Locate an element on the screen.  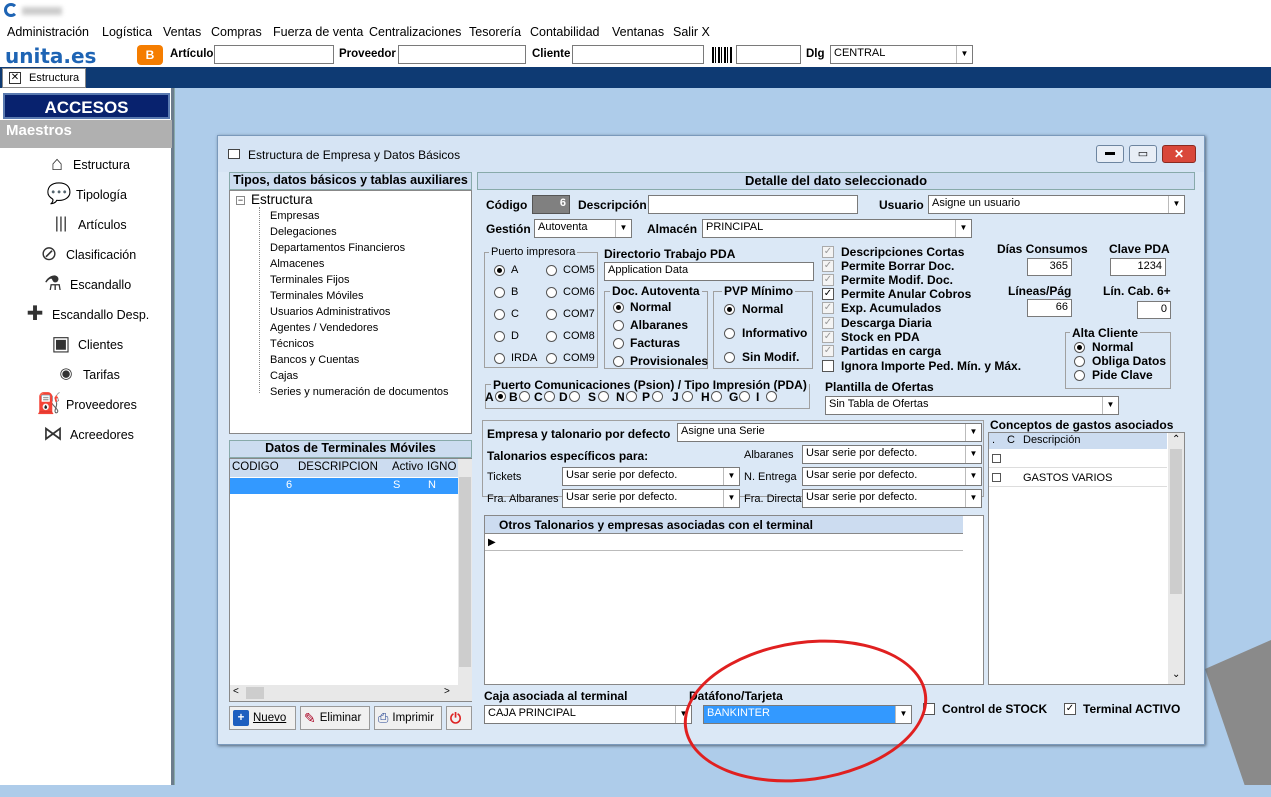
menu-tesoreria: Tesorería is located at coordinates (495, 32).